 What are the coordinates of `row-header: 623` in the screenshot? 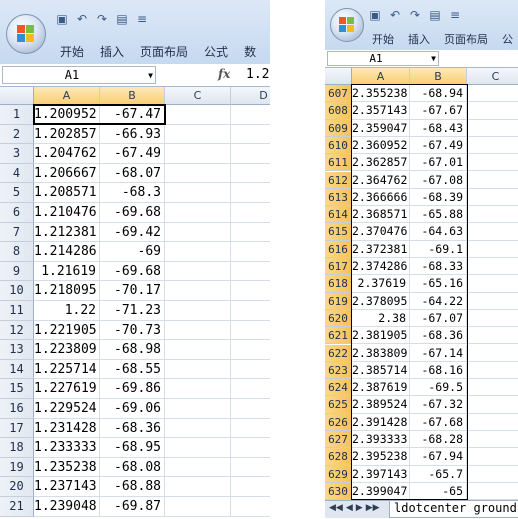 It's located at (338, 370).